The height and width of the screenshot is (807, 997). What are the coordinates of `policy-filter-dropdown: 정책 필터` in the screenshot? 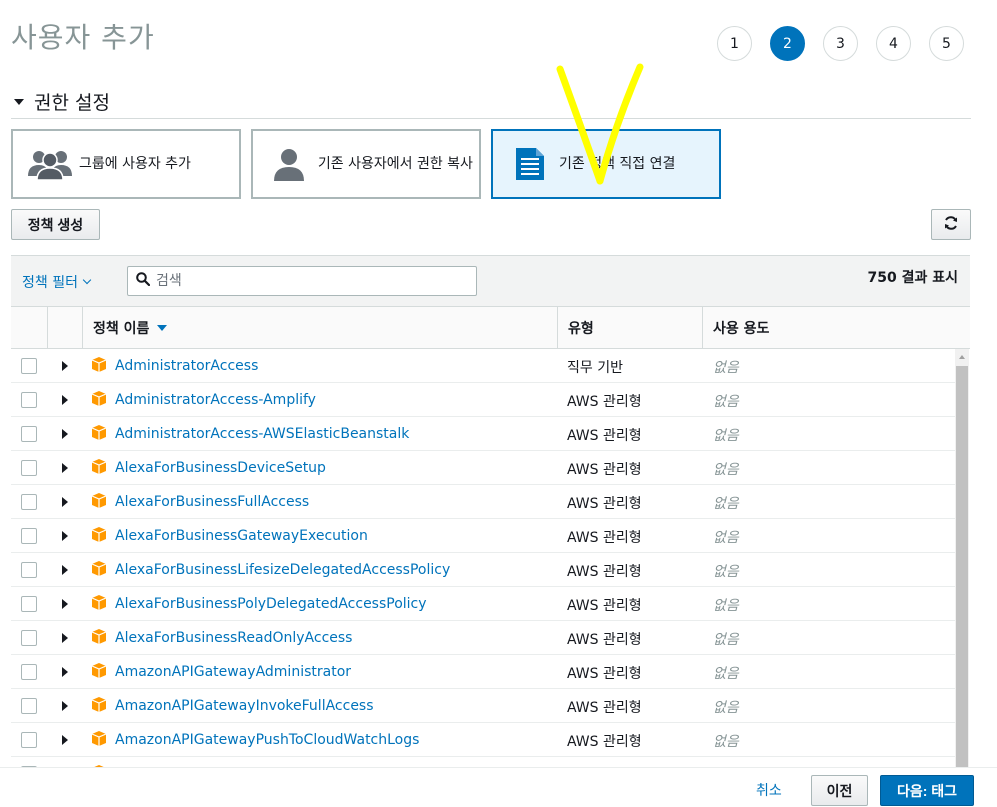 It's located at (57, 282).